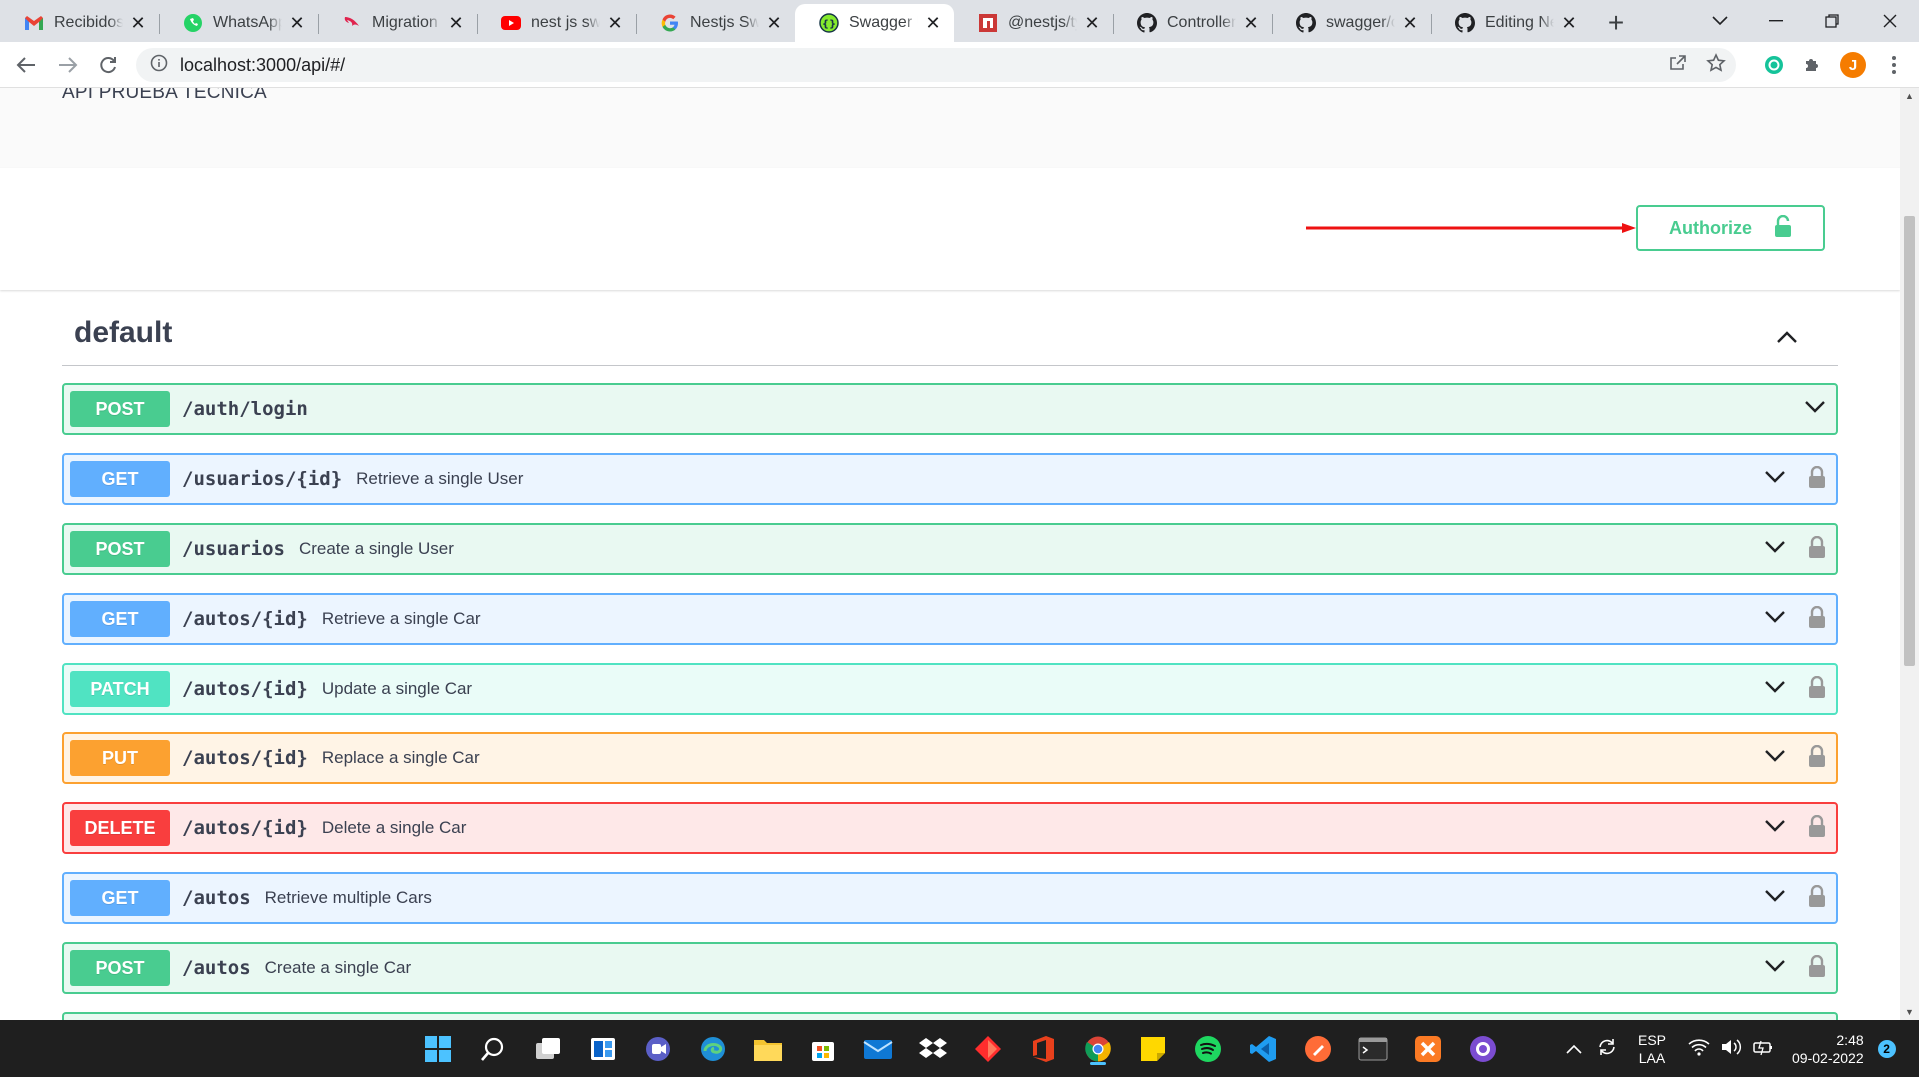 Image resolution: width=1919 pixels, height=1077 pixels. What do you see at coordinates (874, 23) in the screenshot?
I see `tab-swagger-ui: {} Swagger UI ✕` at bounding box center [874, 23].